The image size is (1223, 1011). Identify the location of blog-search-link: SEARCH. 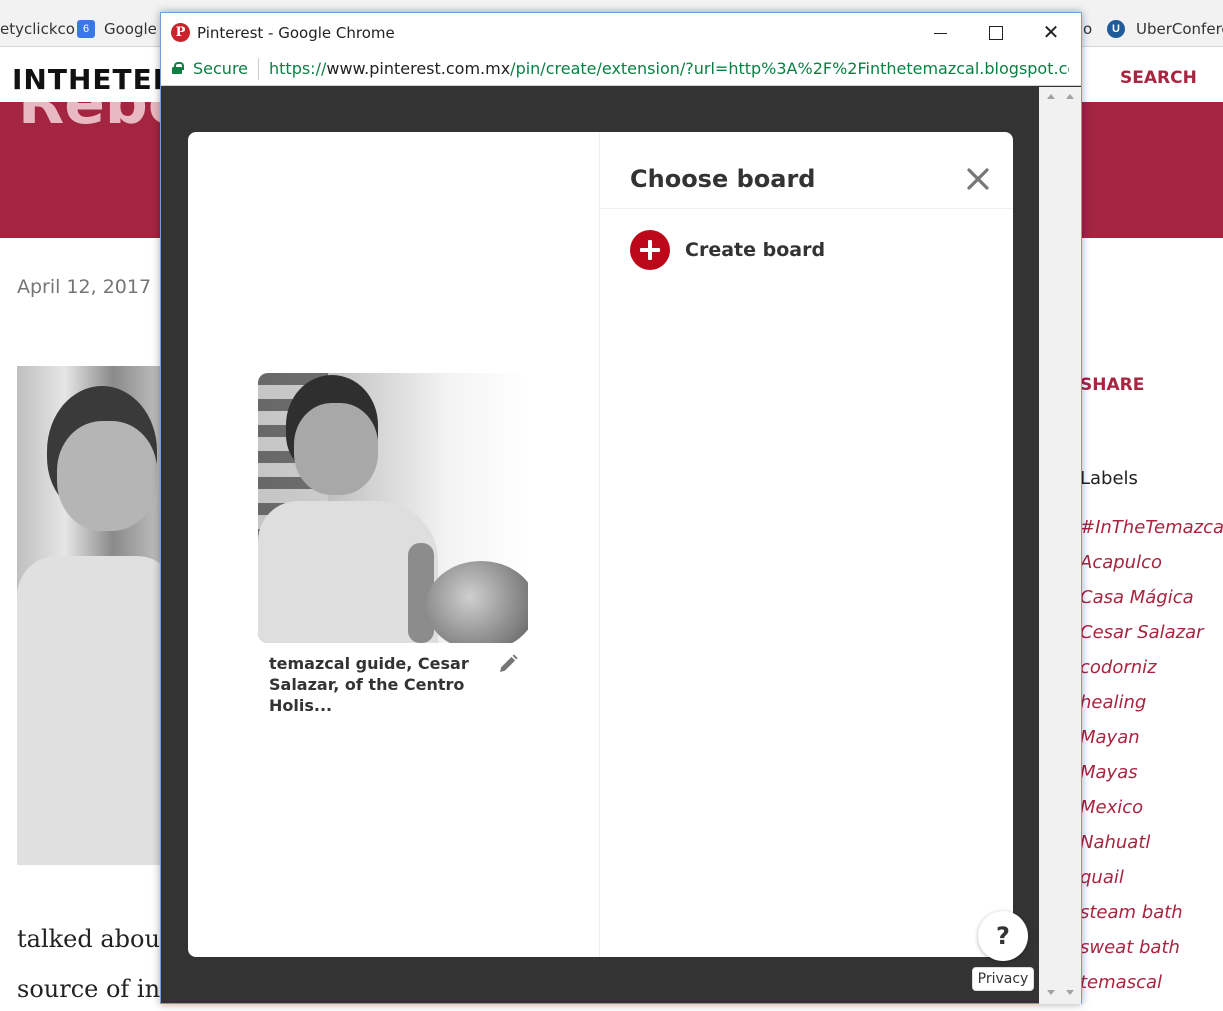
(1158, 78).